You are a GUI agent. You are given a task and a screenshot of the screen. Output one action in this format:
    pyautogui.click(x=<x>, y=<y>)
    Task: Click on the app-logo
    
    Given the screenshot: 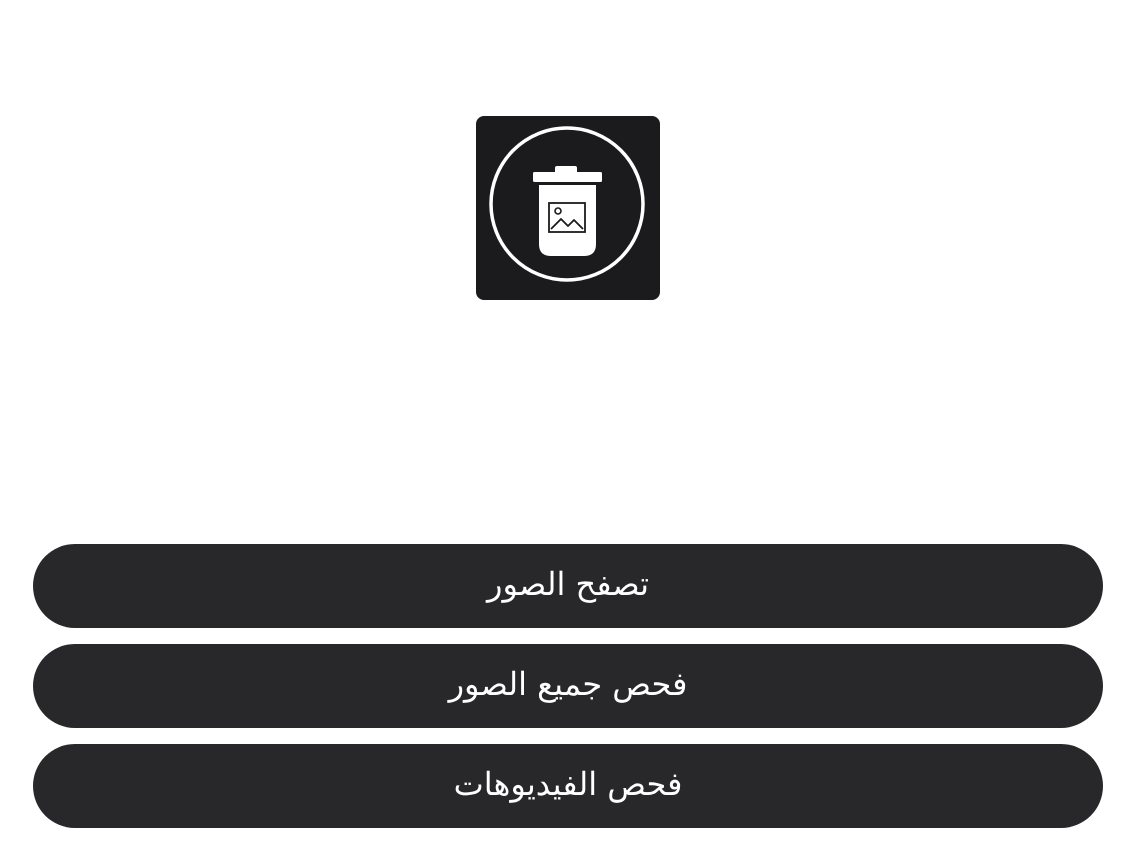 What is the action you would take?
    pyautogui.click(x=568, y=208)
    